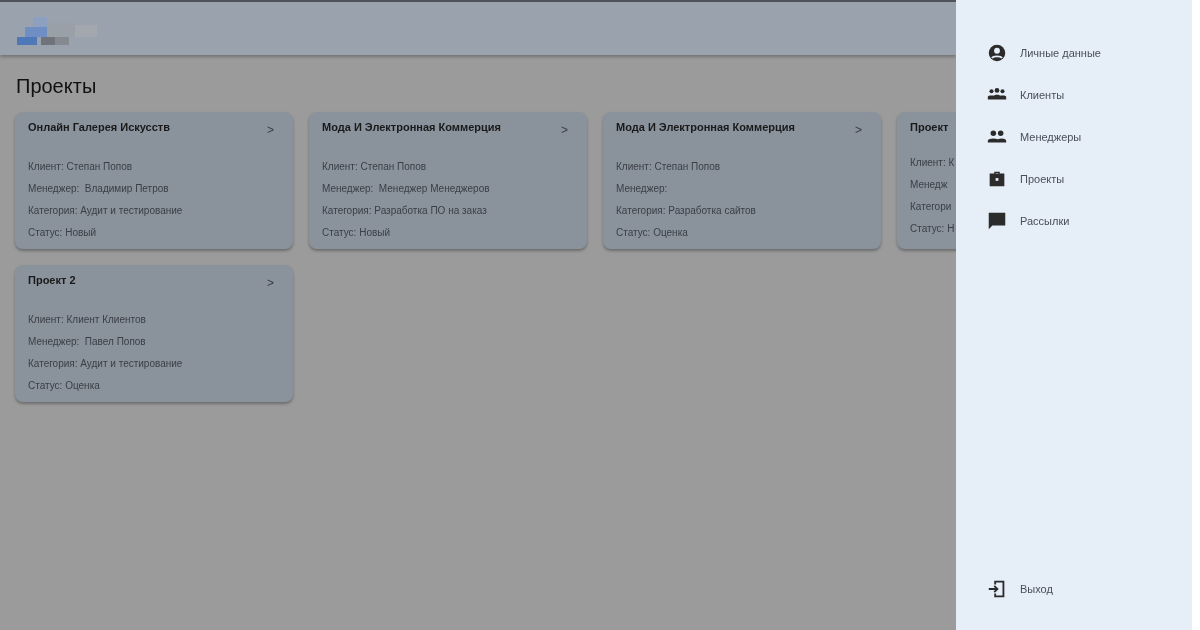 The image size is (1200, 630). Describe the element at coordinates (99, 127) in the screenshot. I see `project-title: Онлайн Галерея Искусств` at that location.